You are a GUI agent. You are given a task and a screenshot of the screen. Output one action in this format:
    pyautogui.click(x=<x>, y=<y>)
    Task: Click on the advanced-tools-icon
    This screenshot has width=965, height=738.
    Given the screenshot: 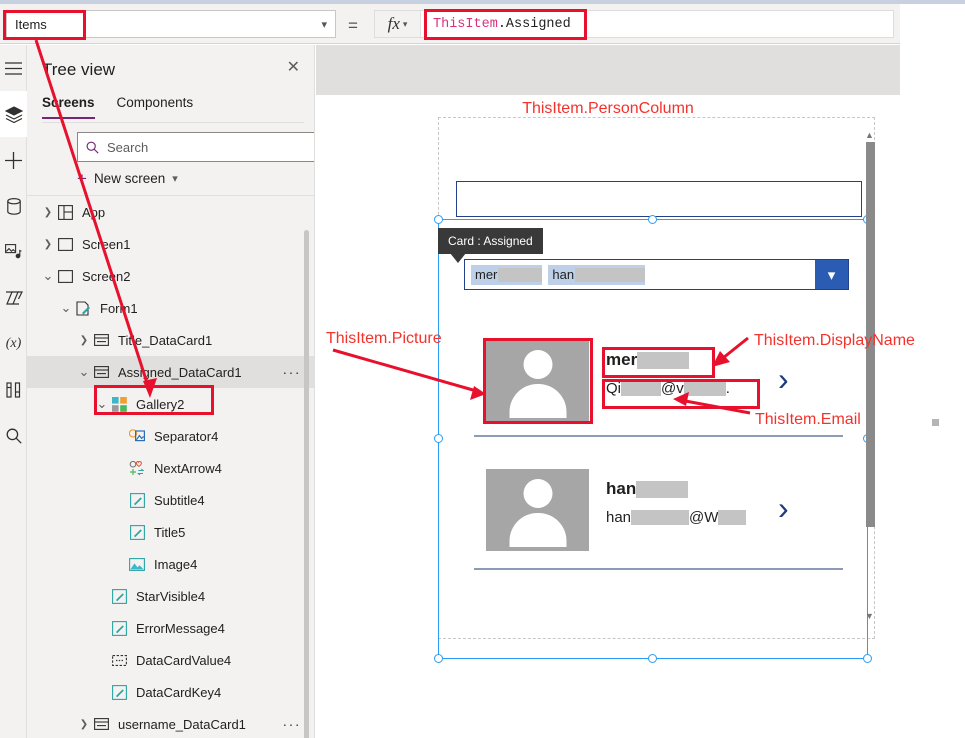 What is the action you would take?
    pyautogui.click(x=13, y=390)
    